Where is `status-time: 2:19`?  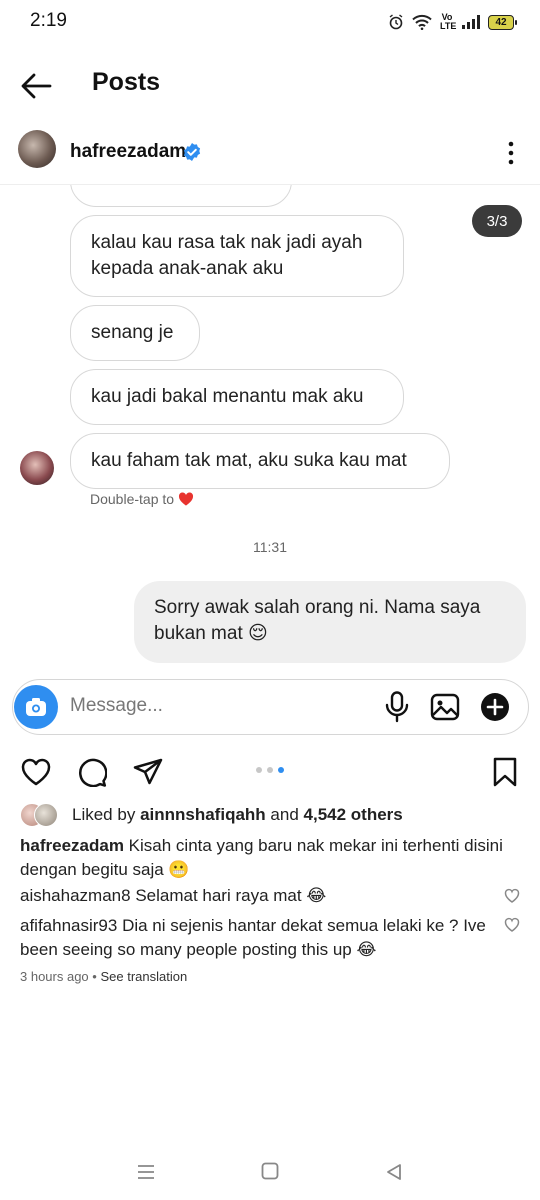
status-time: 2:19 is located at coordinates (48, 20).